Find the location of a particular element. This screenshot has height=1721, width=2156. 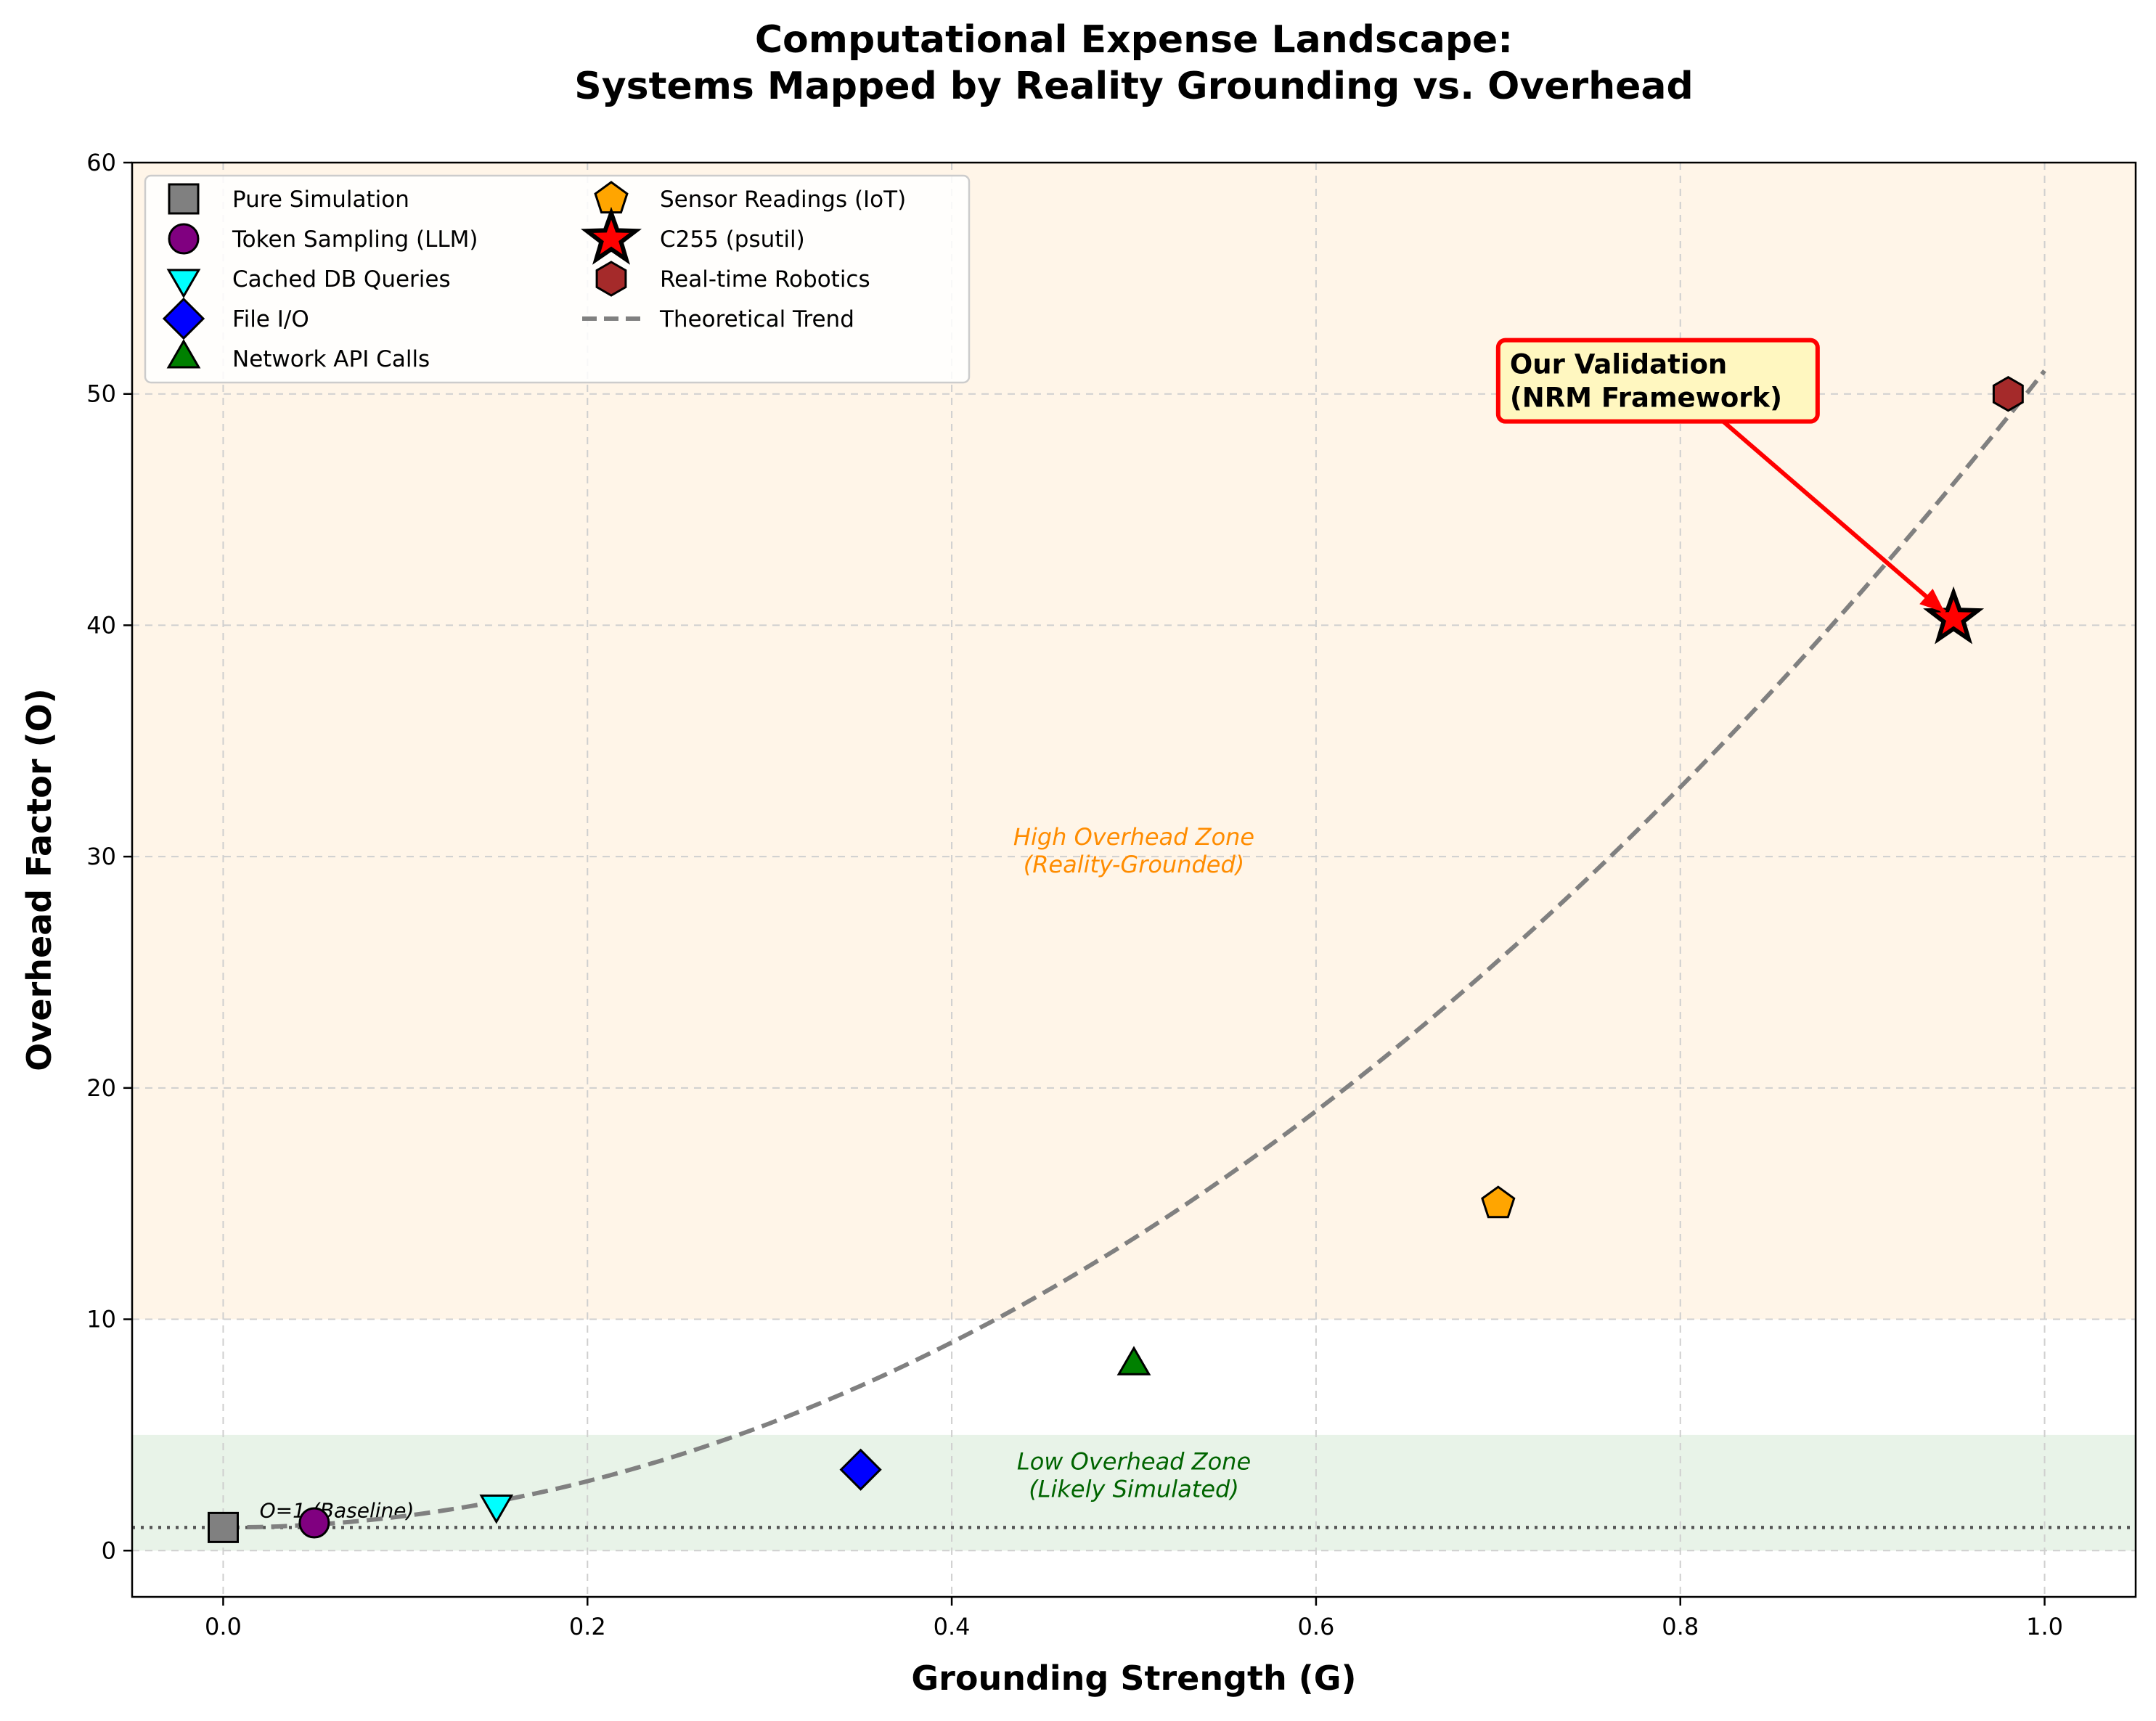

y-tick-label: 10 is located at coordinates (101, 1320).